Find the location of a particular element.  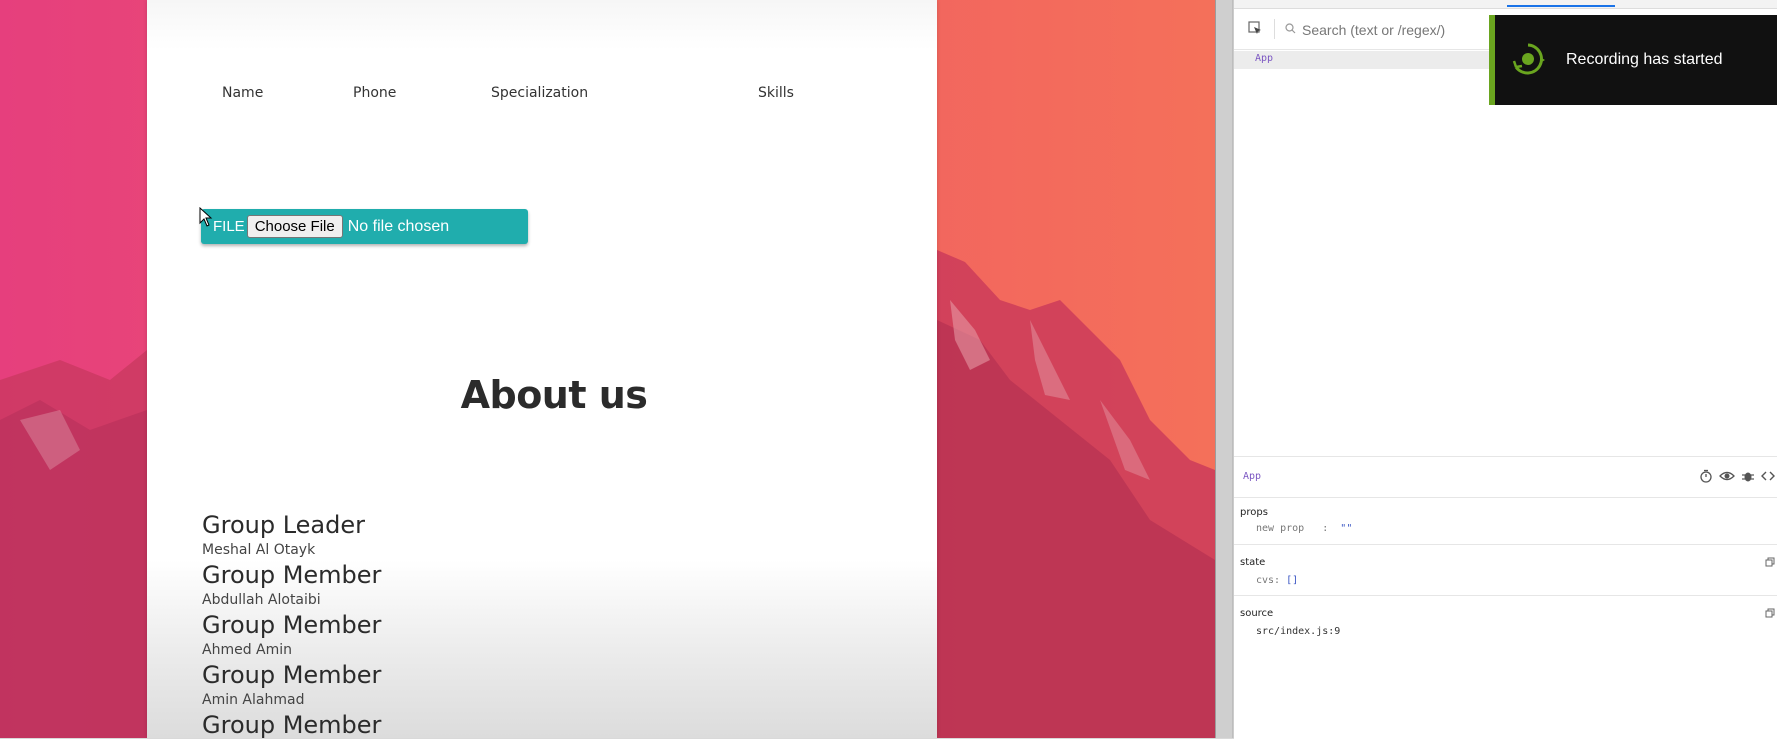

header-specialization: Specialization is located at coordinates (540, 93).